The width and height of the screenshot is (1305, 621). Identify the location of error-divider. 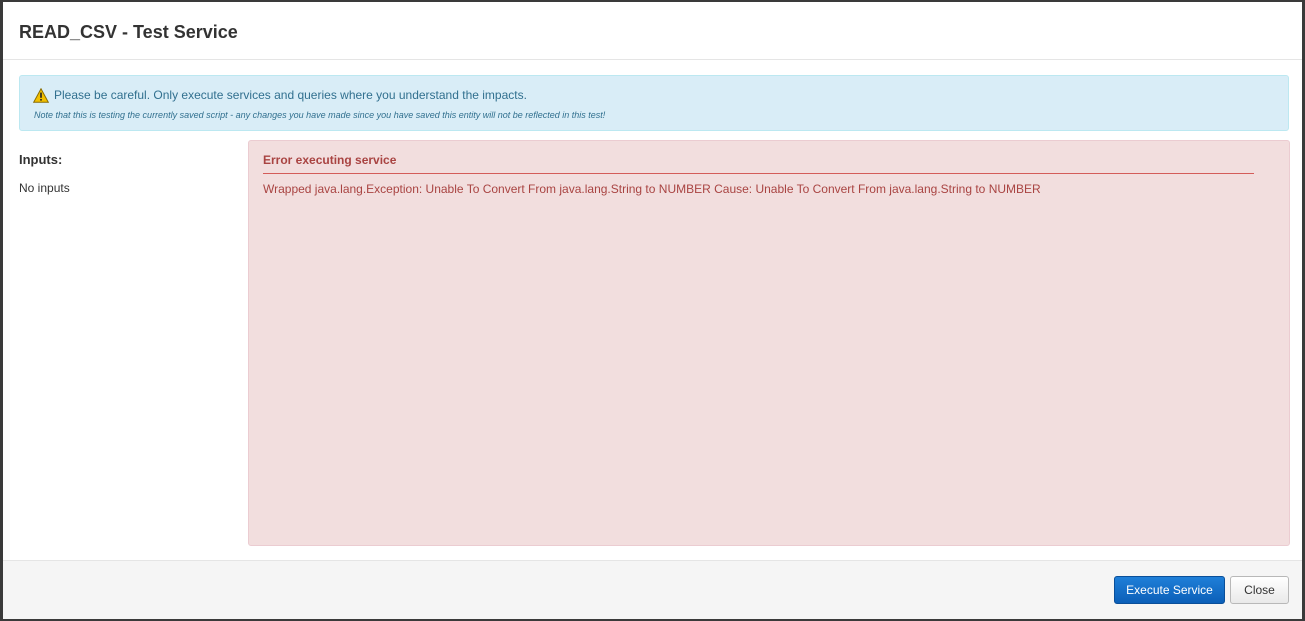
(758, 173).